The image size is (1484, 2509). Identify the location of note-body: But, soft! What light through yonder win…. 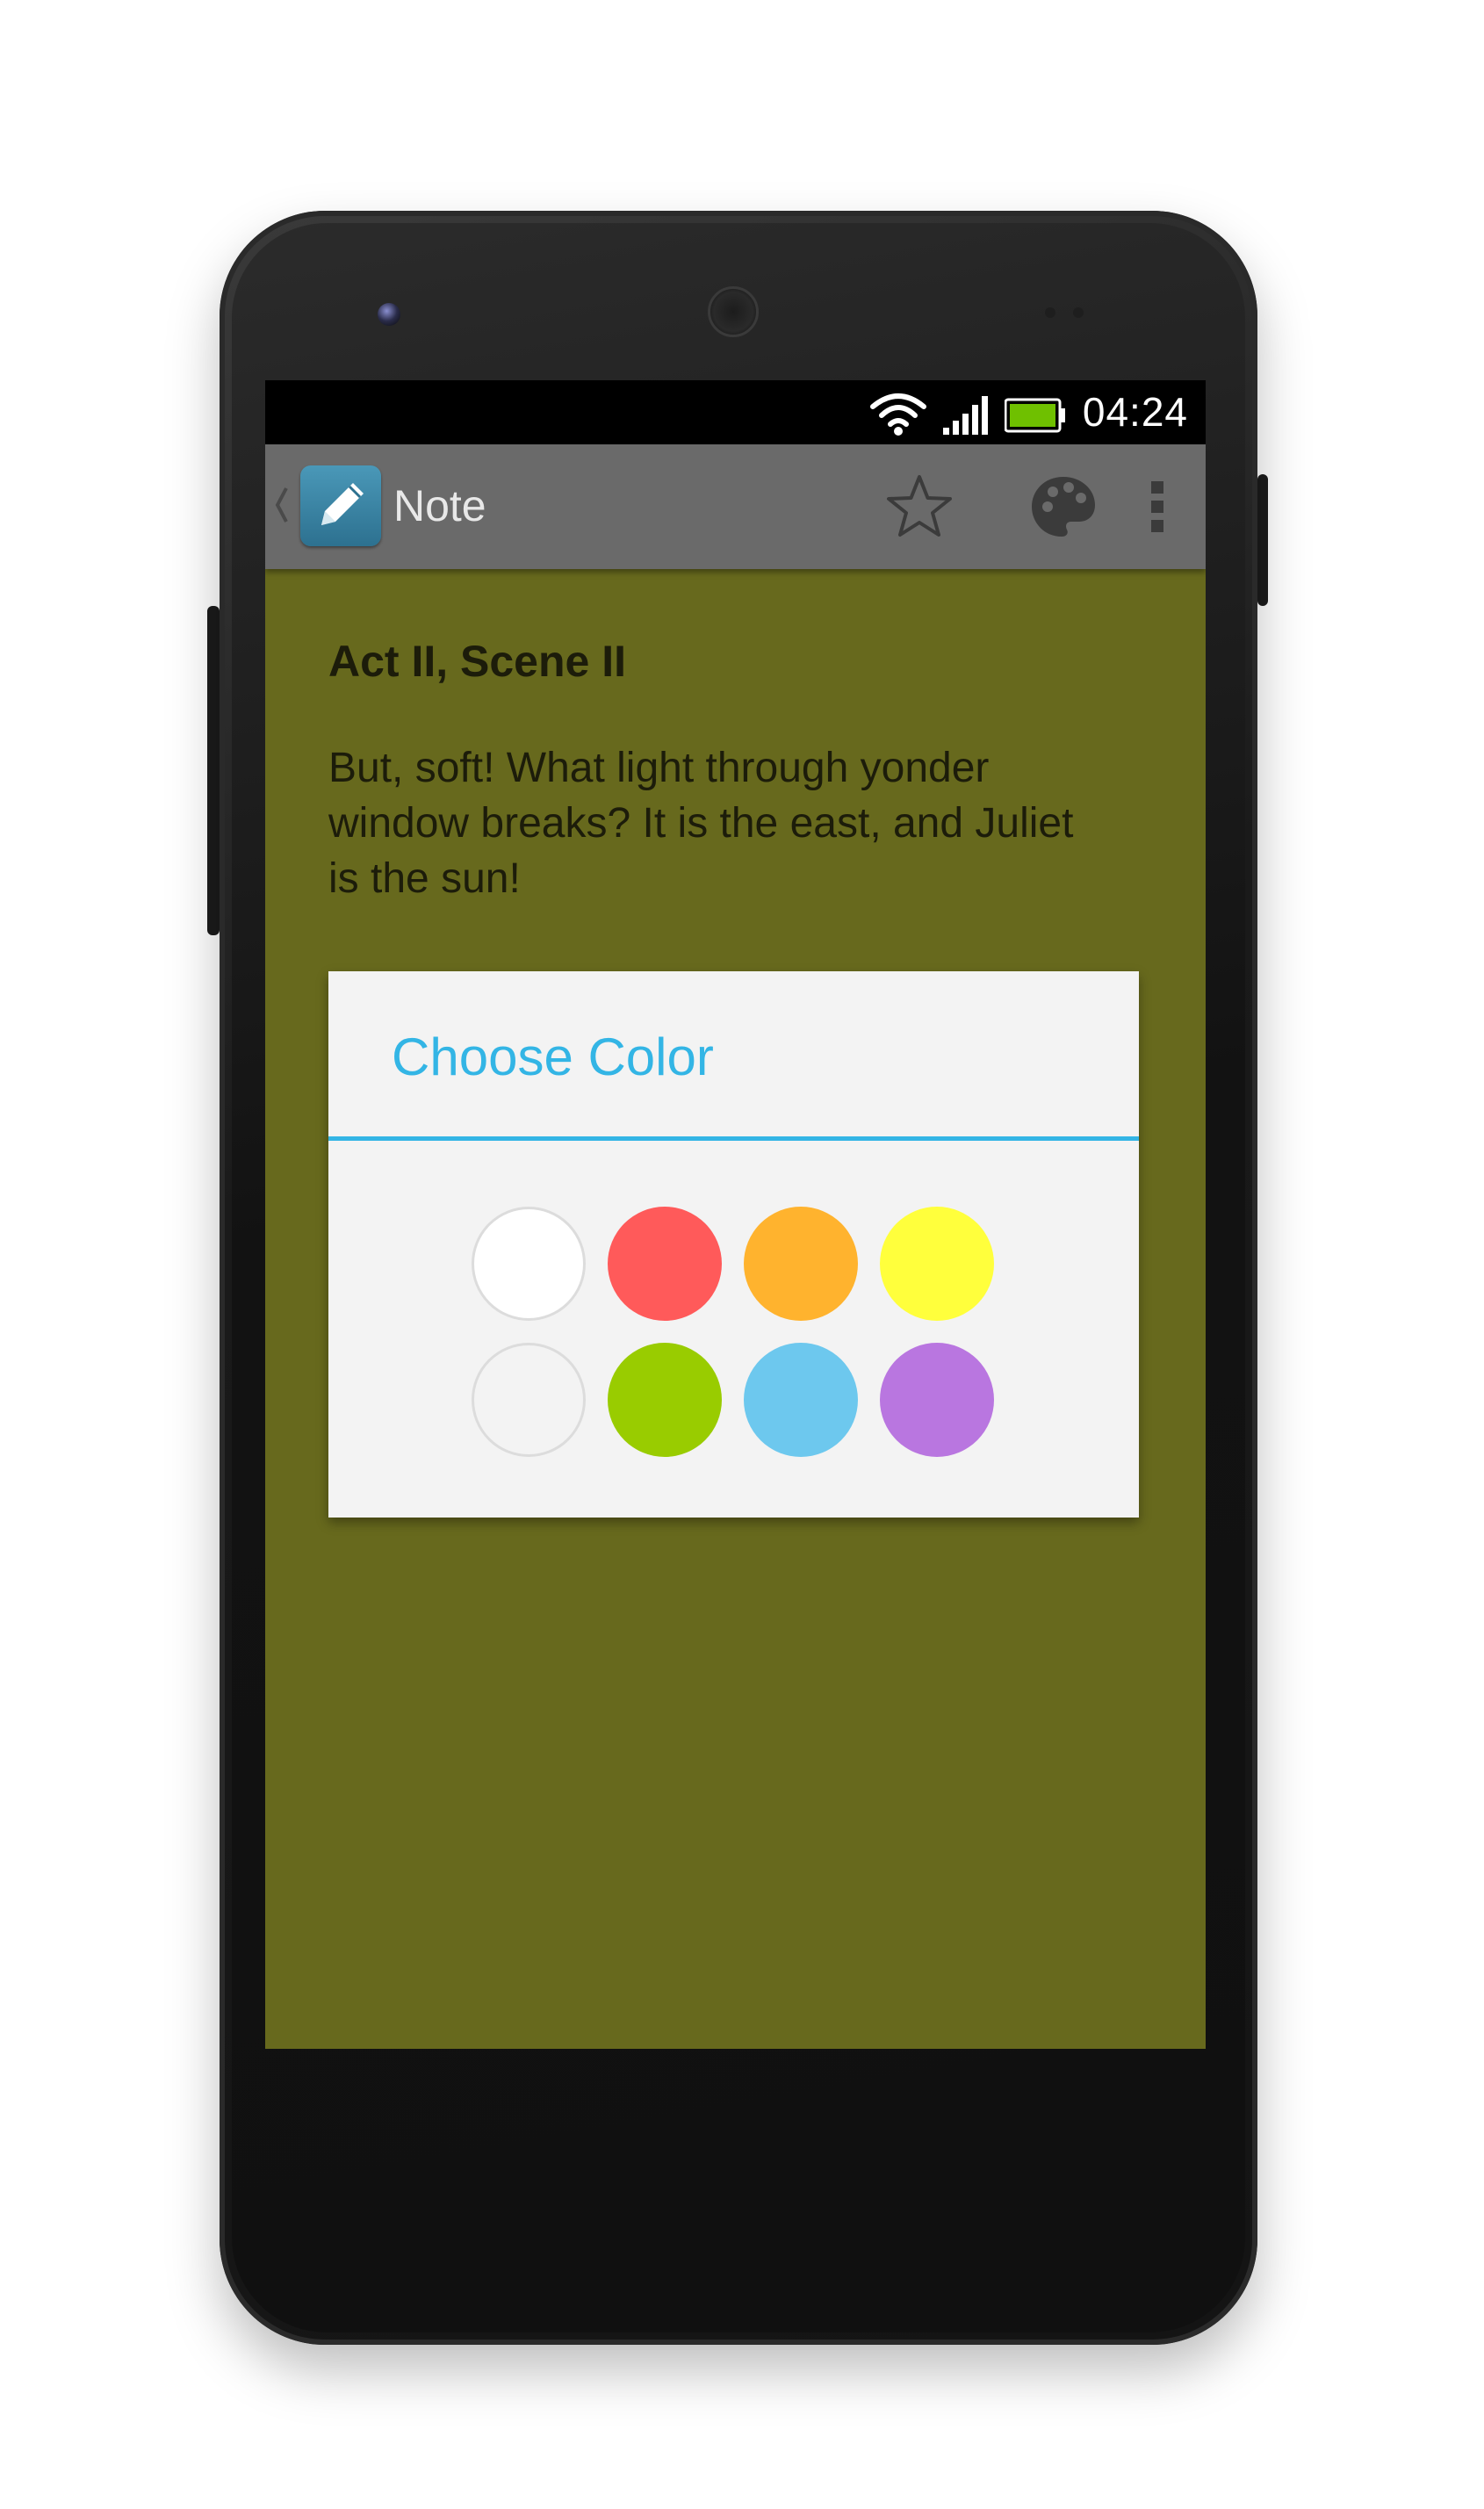
(714, 823).